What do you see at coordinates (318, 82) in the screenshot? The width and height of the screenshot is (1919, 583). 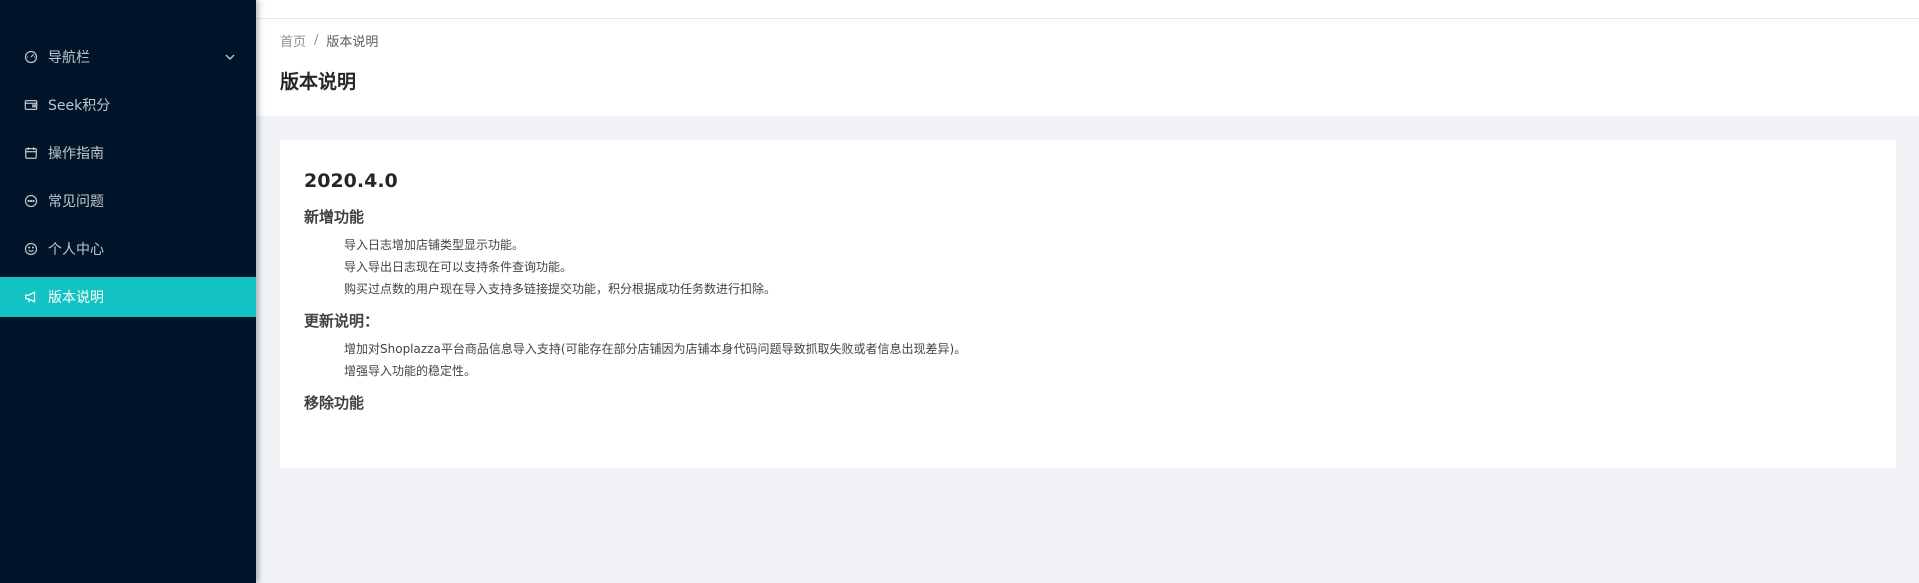 I see `page-title: 版本说明` at bounding box center [318, 82].